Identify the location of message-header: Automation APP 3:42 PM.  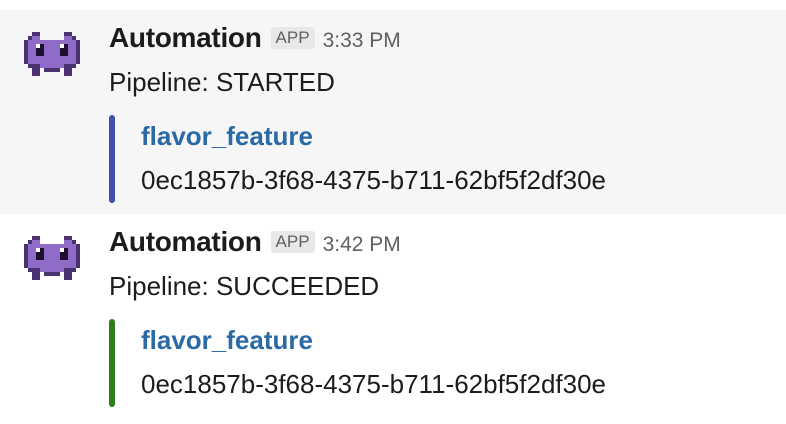
(442, 244).